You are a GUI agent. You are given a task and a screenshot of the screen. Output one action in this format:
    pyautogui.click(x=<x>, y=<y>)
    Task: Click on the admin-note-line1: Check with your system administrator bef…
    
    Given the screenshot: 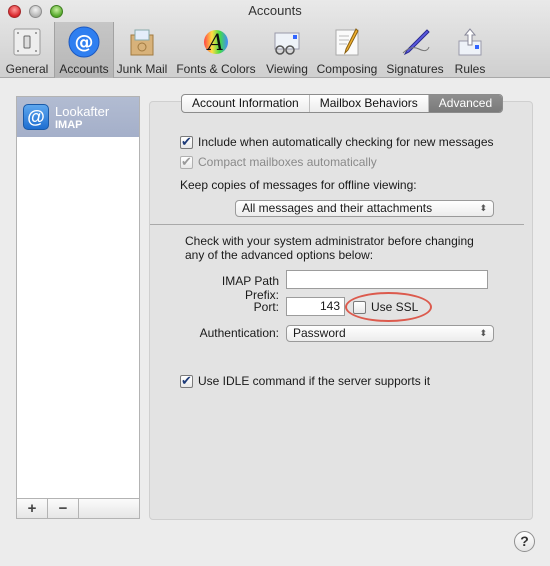 What is the action you would take?
    pyautogui.click(x=329, y=241)
    